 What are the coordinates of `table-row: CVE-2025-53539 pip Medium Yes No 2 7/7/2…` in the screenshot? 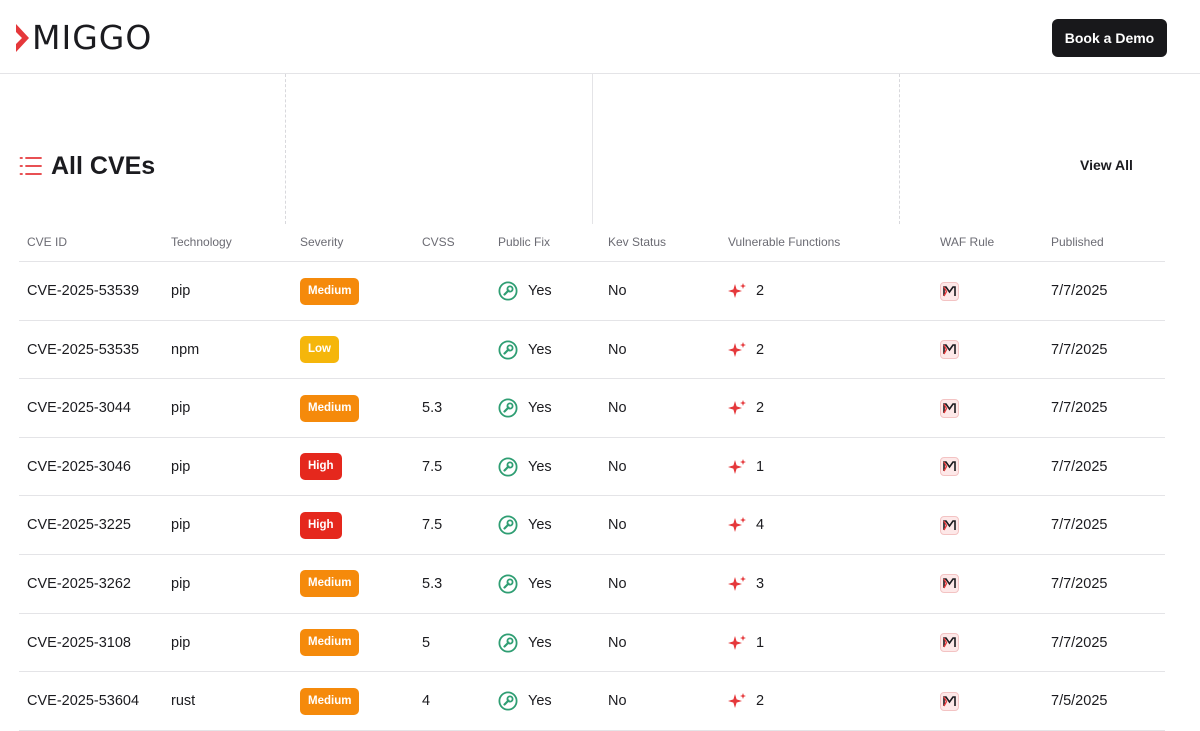 It's located at (592, 291).